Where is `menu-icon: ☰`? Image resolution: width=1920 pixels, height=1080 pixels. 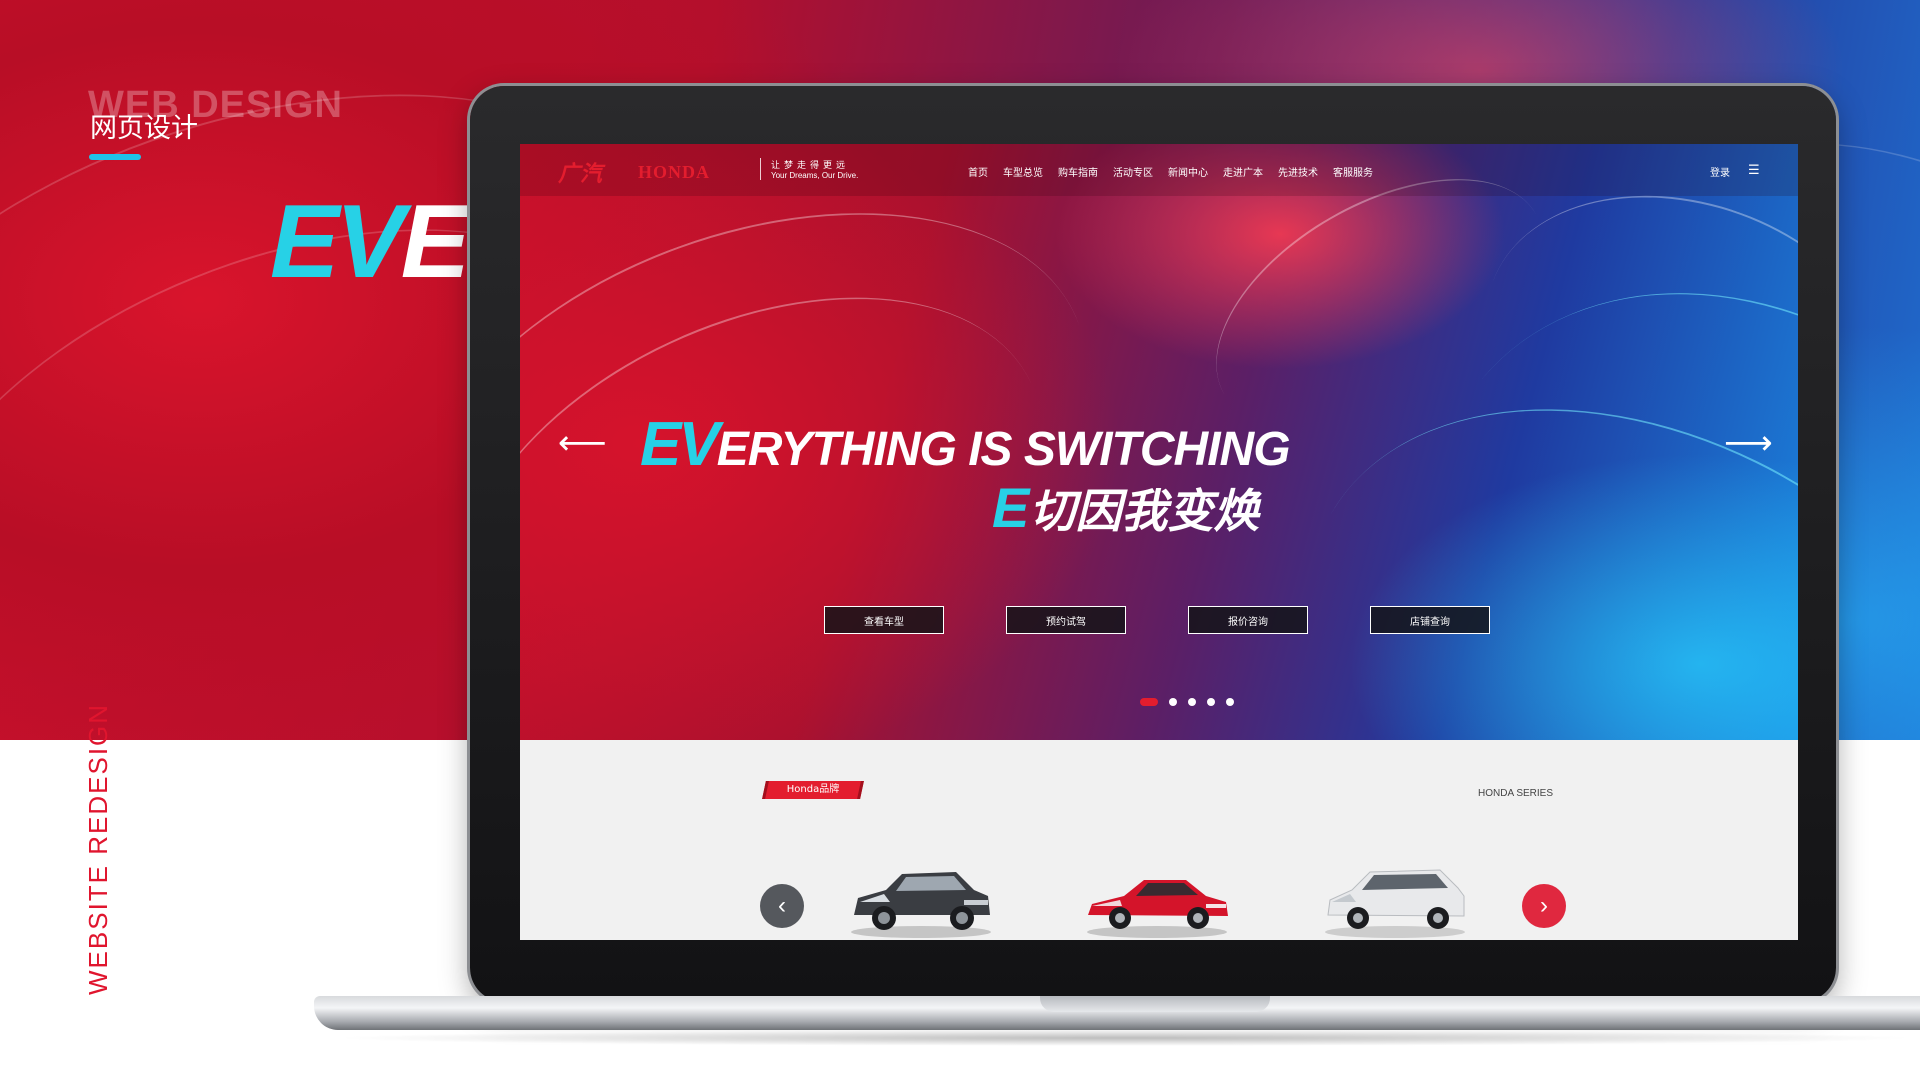 menu-icon: ☰ is located at coordinates (1754, 170).